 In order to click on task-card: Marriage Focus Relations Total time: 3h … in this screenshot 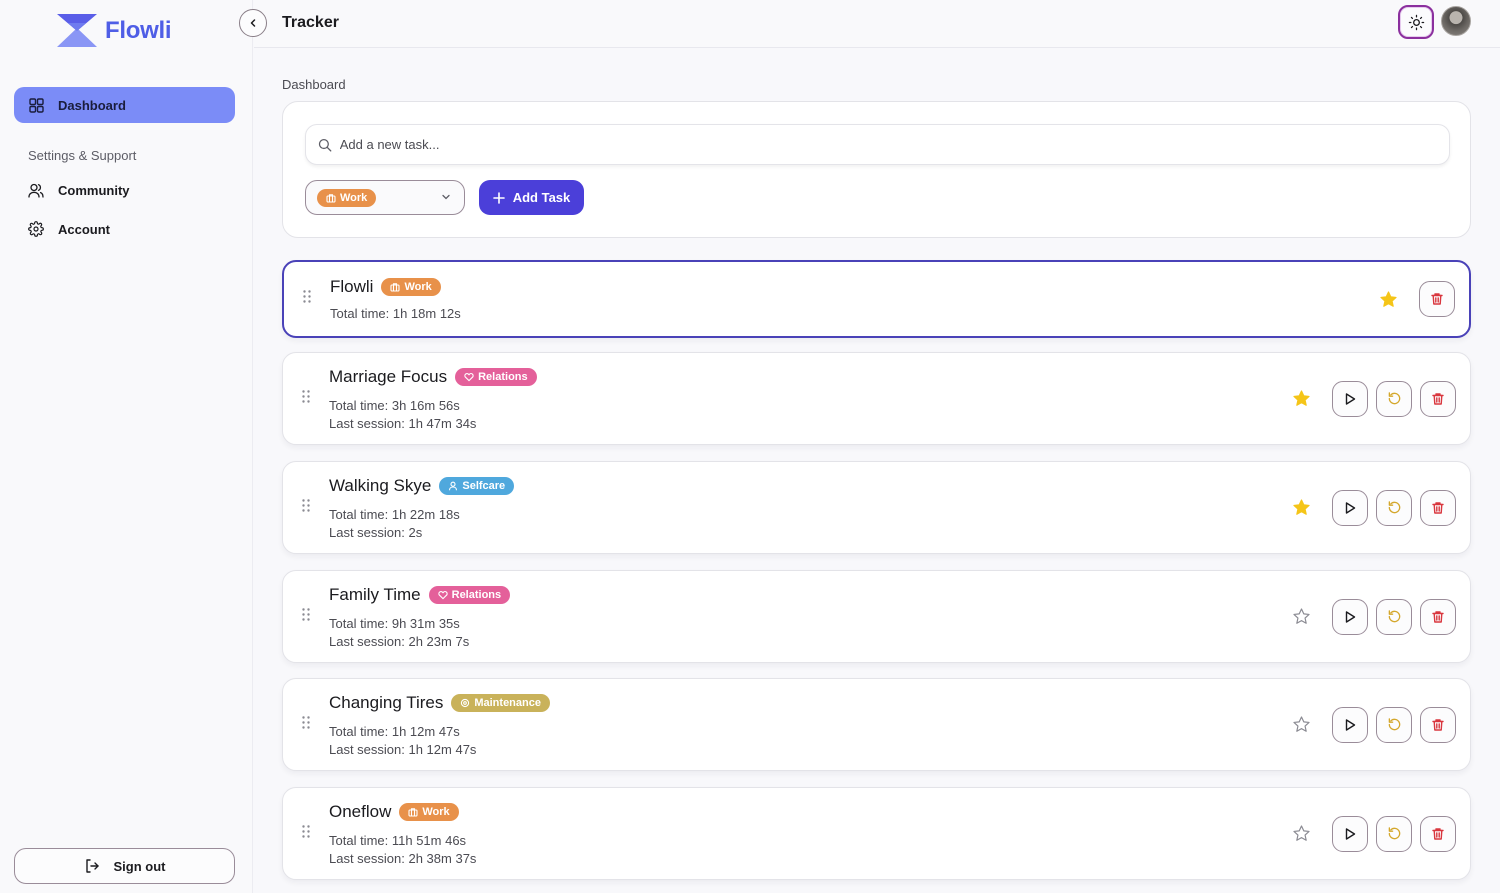, I will do `click(876, 398)`.